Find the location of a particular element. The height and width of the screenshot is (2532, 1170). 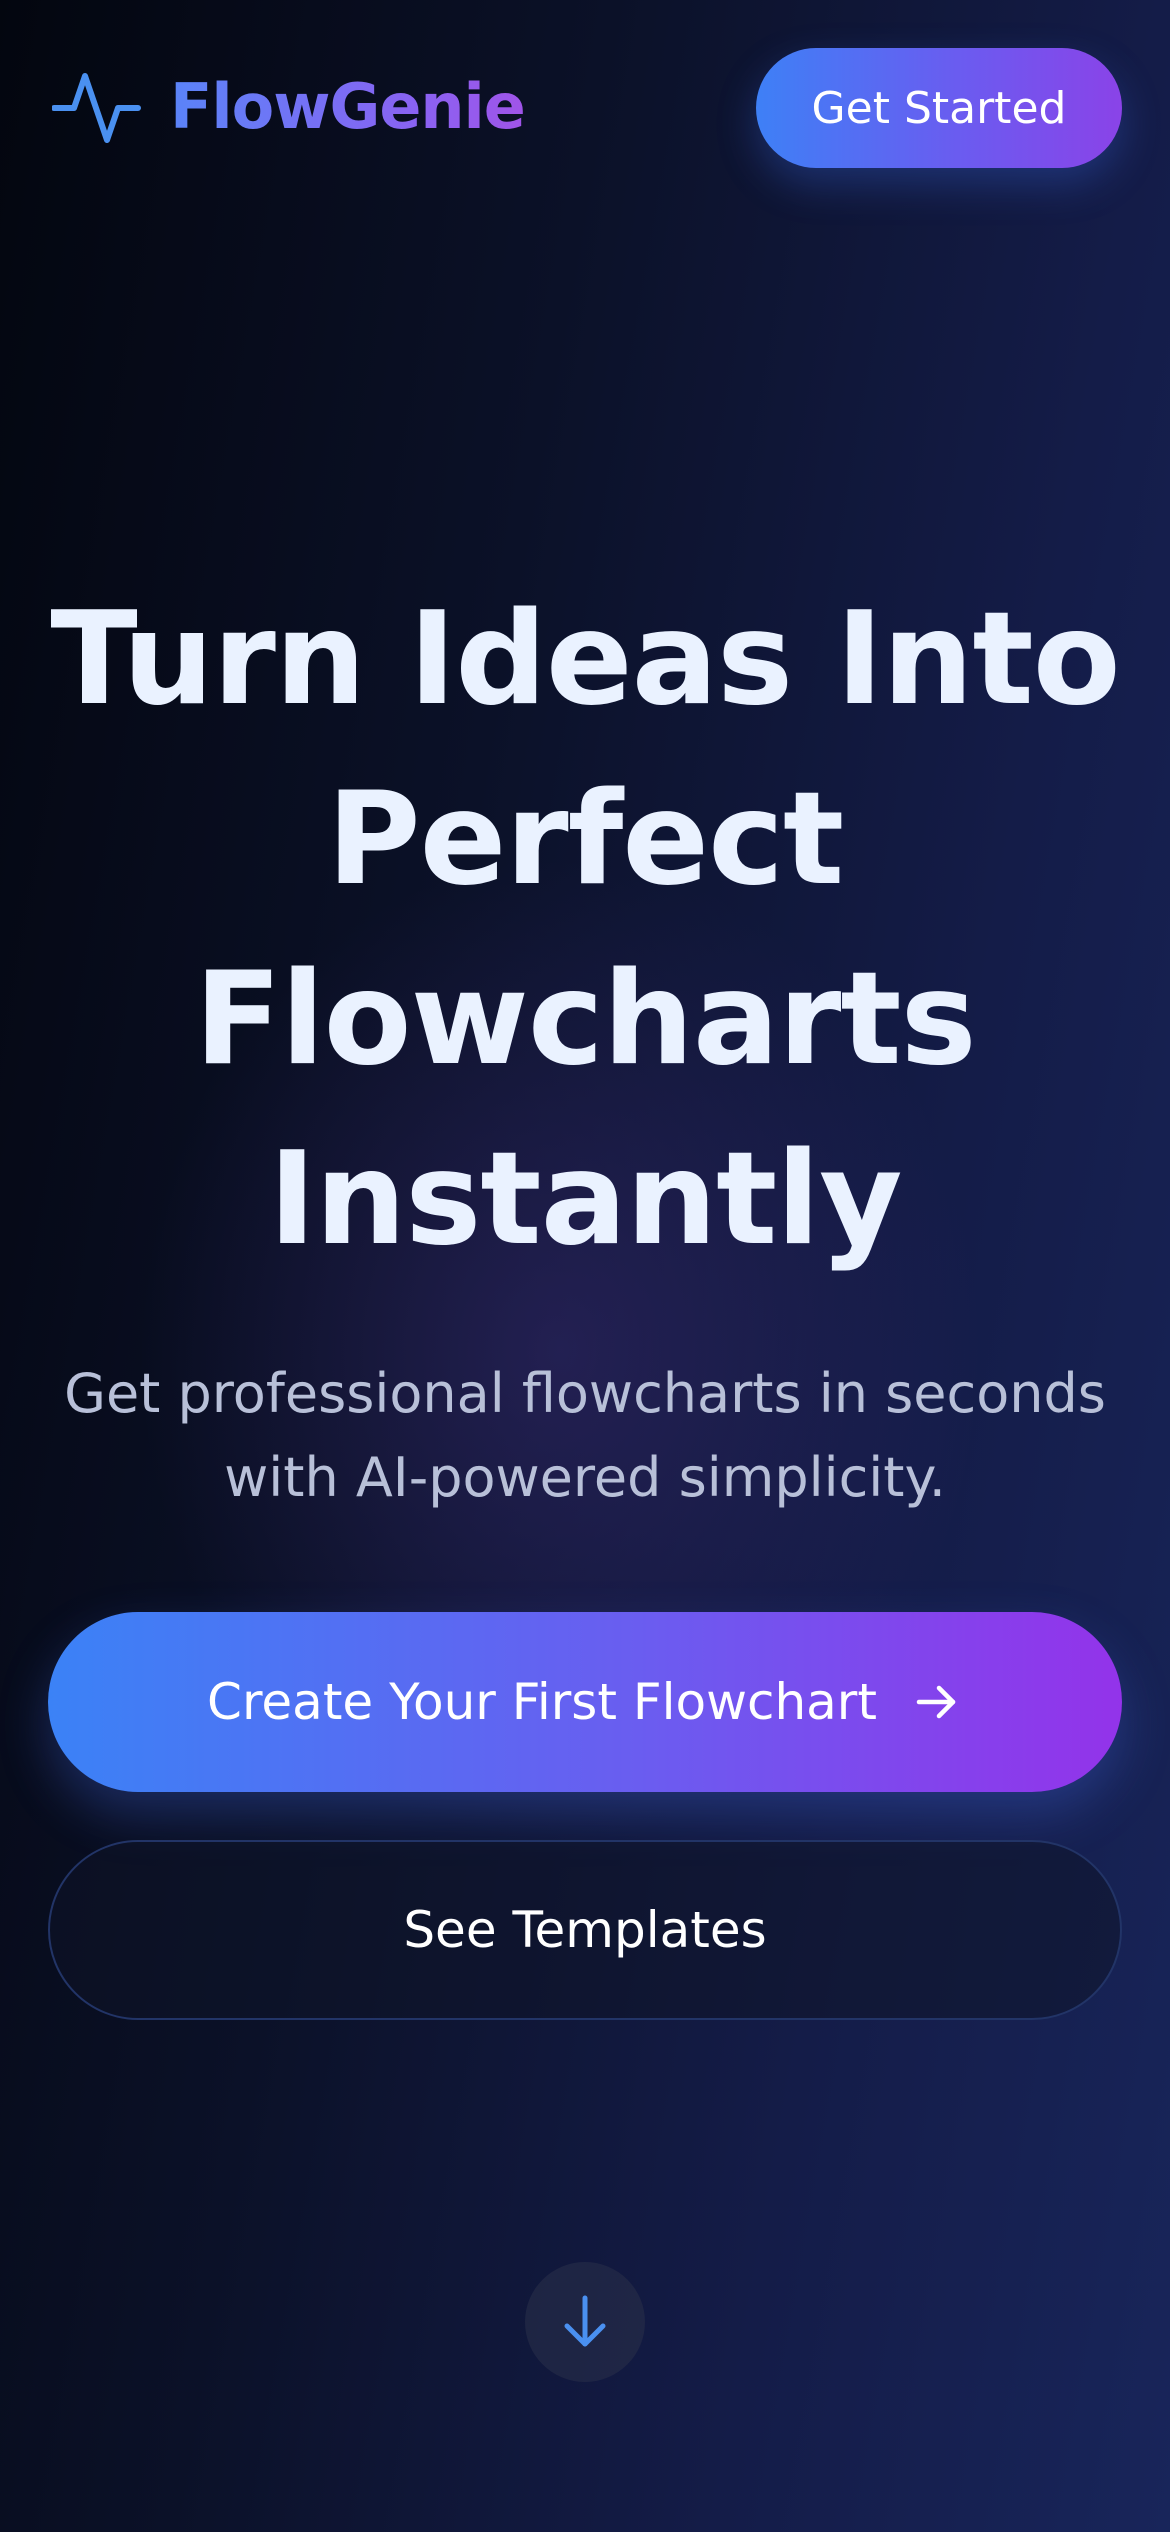

hero-subtitle-line: Get professional flowcharts in seconds is located at coordinates (585, 1393).